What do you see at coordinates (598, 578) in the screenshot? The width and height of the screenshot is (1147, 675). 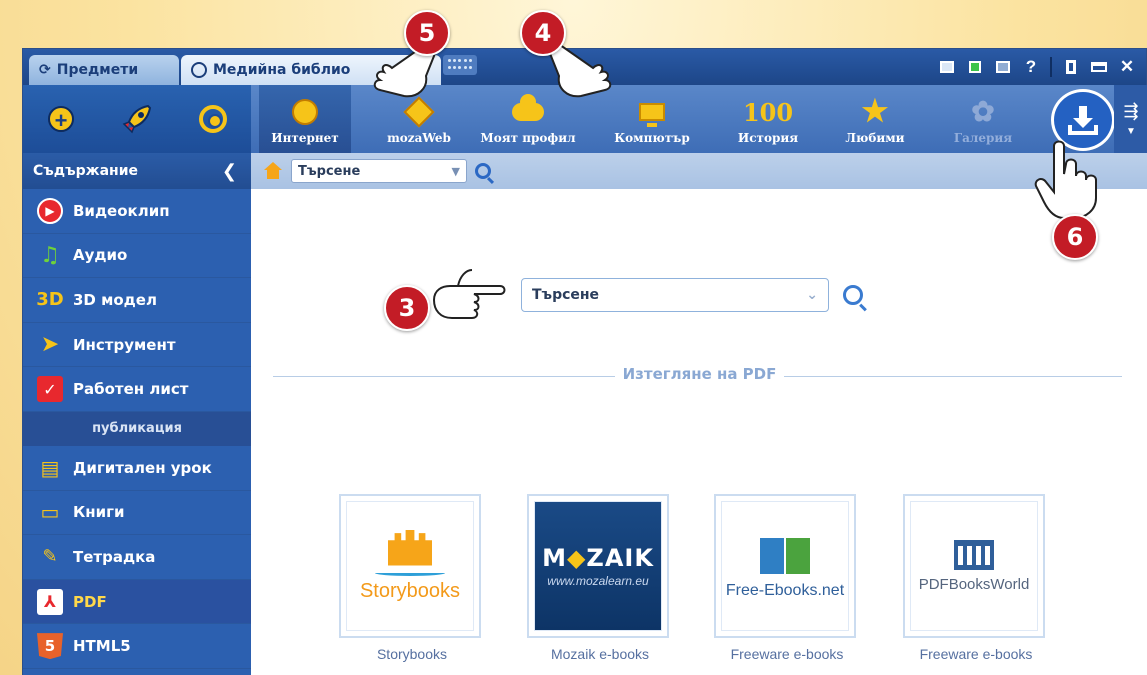 I see `card-mozaik: M◆ZAIK www.mozalearn.eu Mozaik e-books` at bounding box center [598, 578].